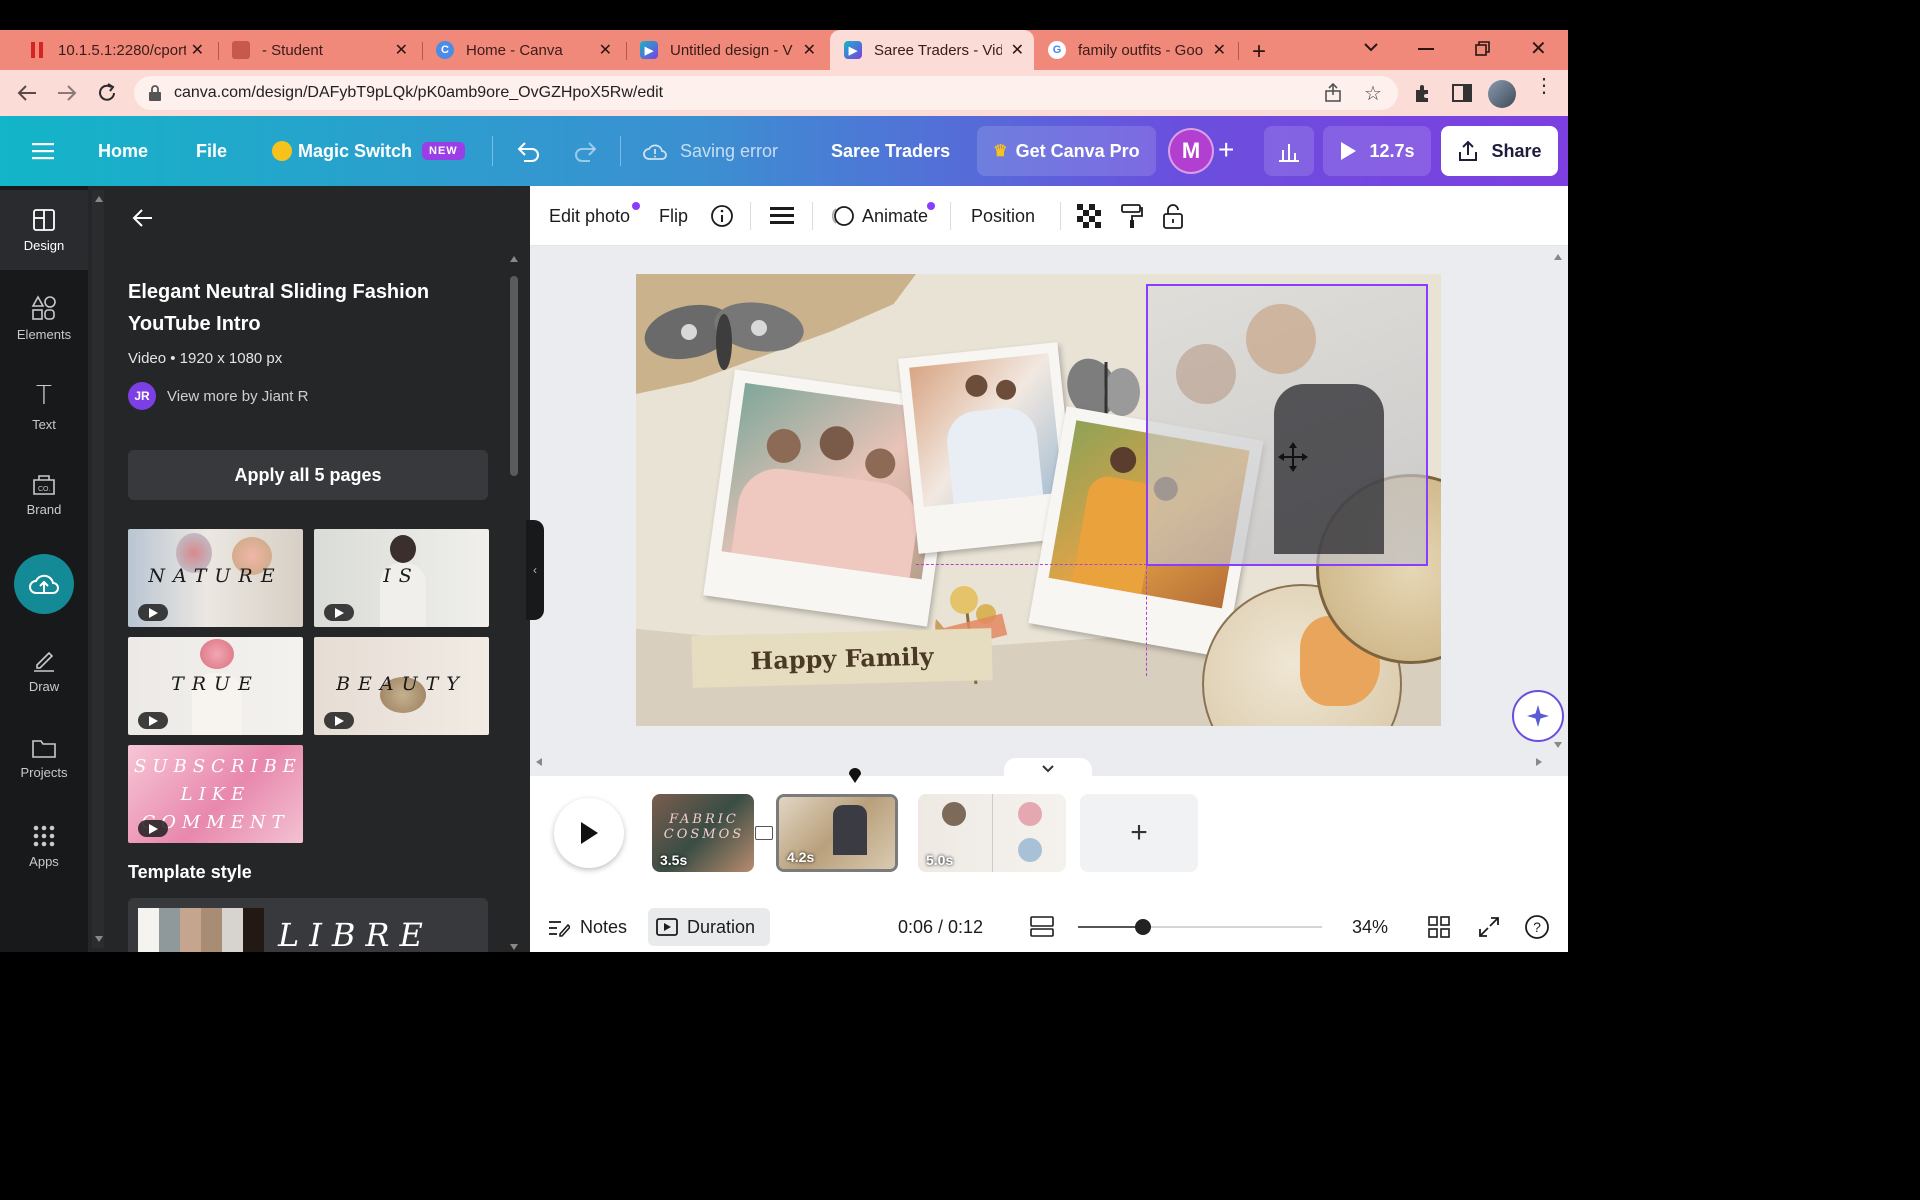  I want to click on browser-tab: G family outfits - Goo ✕, so click(1135, 50).